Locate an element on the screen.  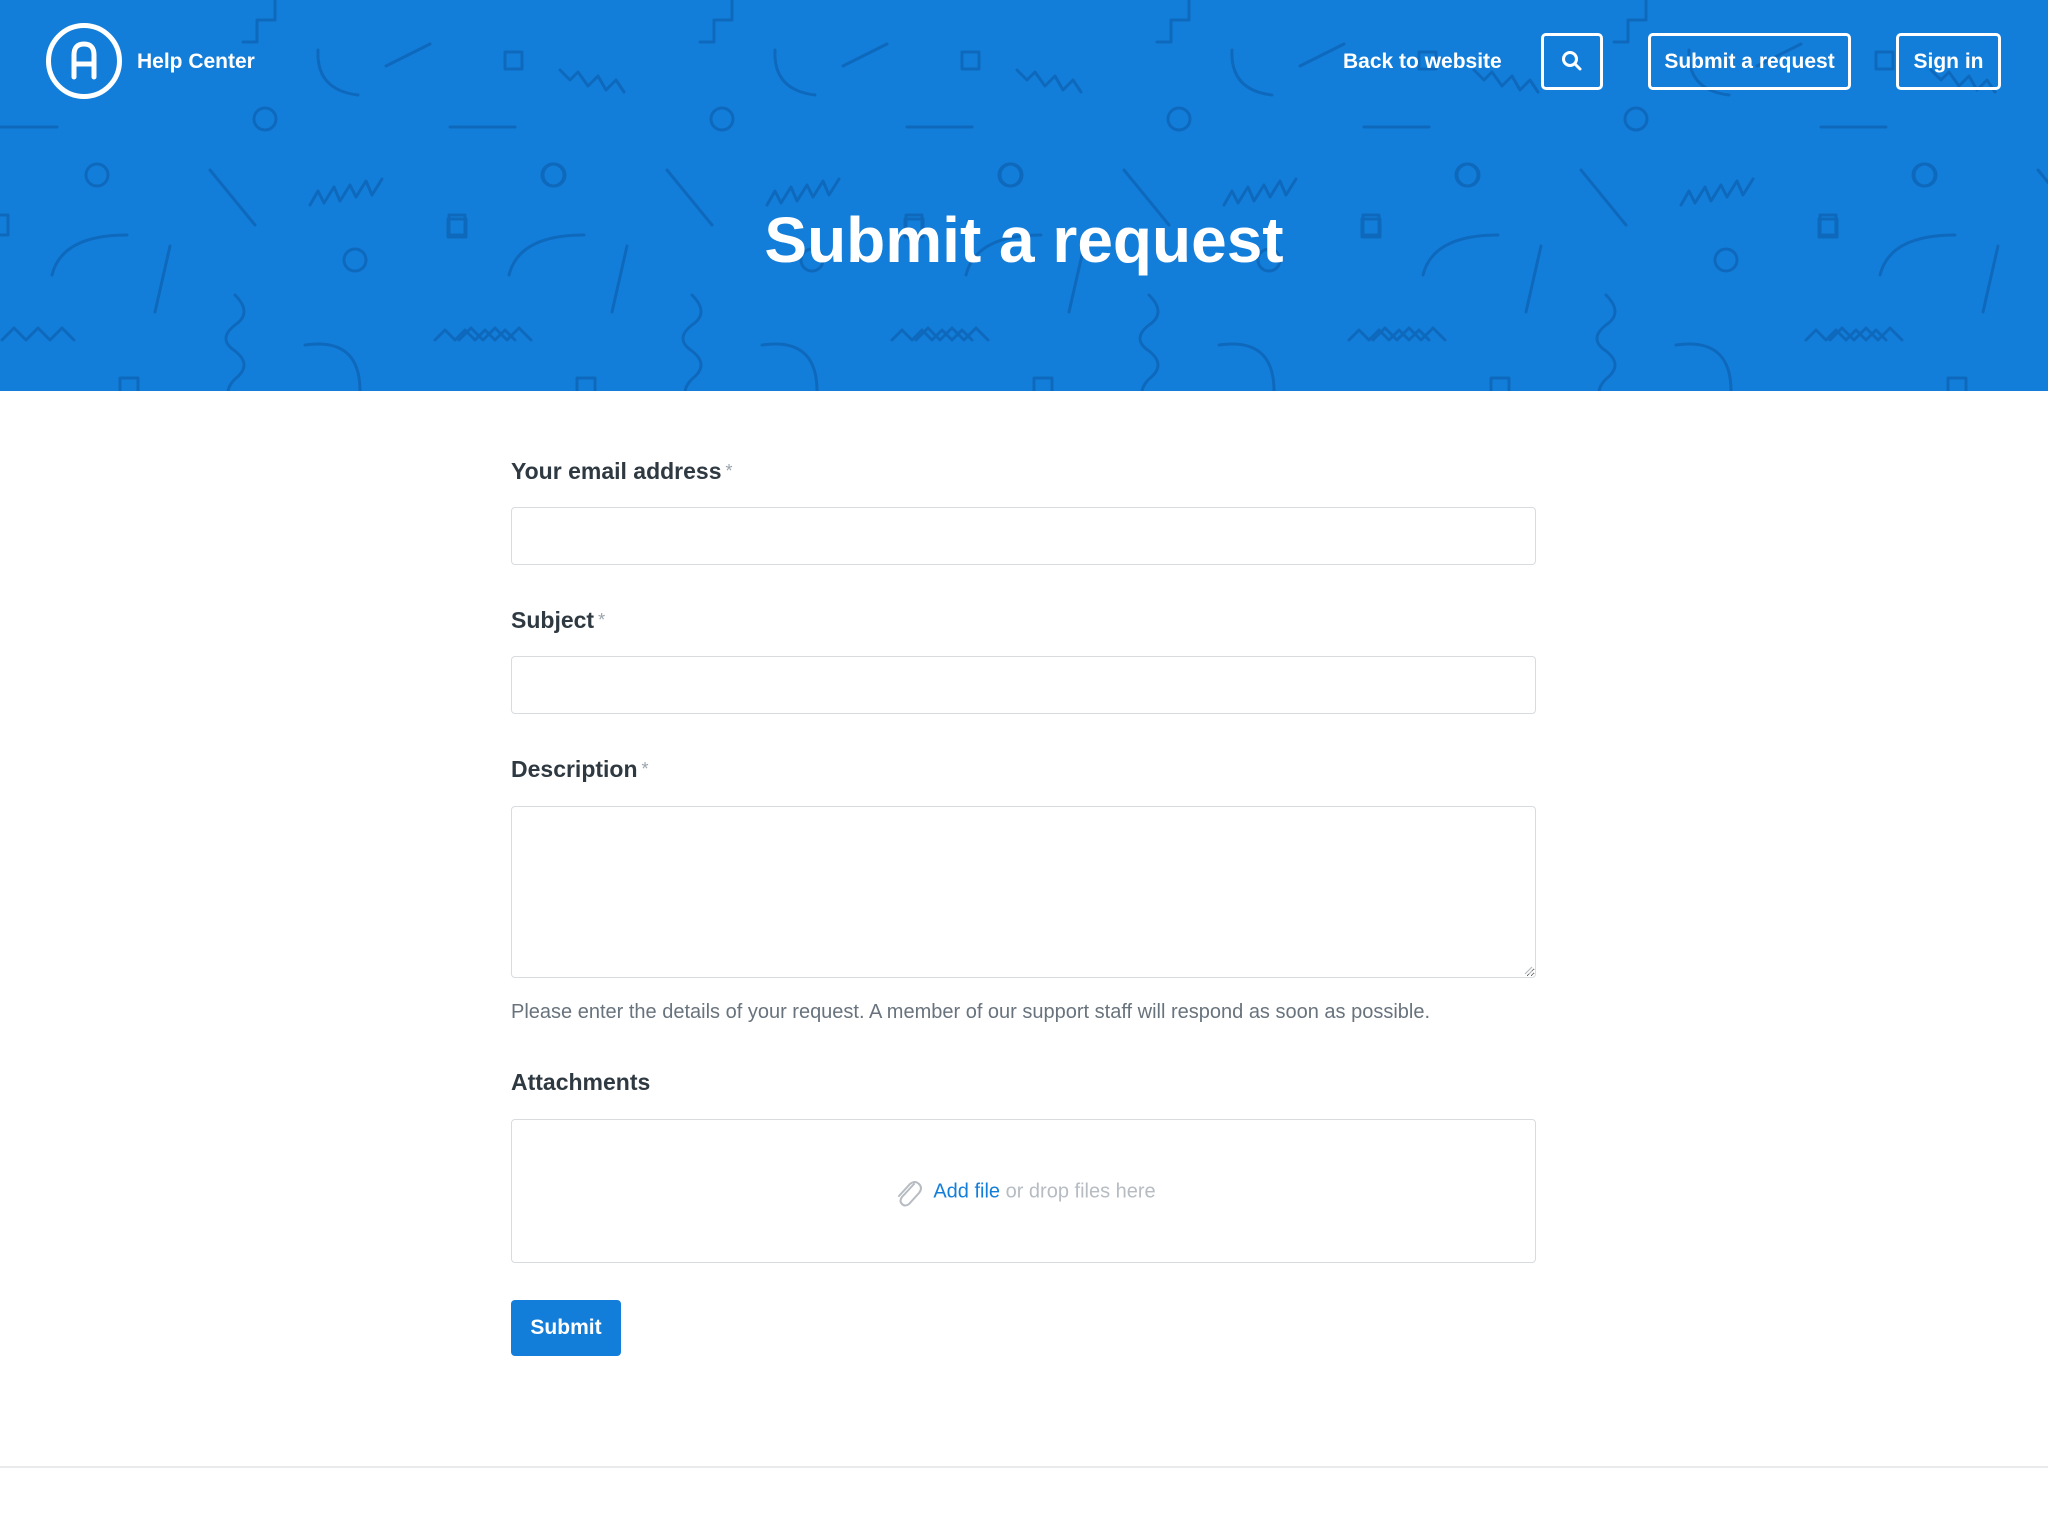
attachments-label: Attachments is located at coordinates (581, 1082).